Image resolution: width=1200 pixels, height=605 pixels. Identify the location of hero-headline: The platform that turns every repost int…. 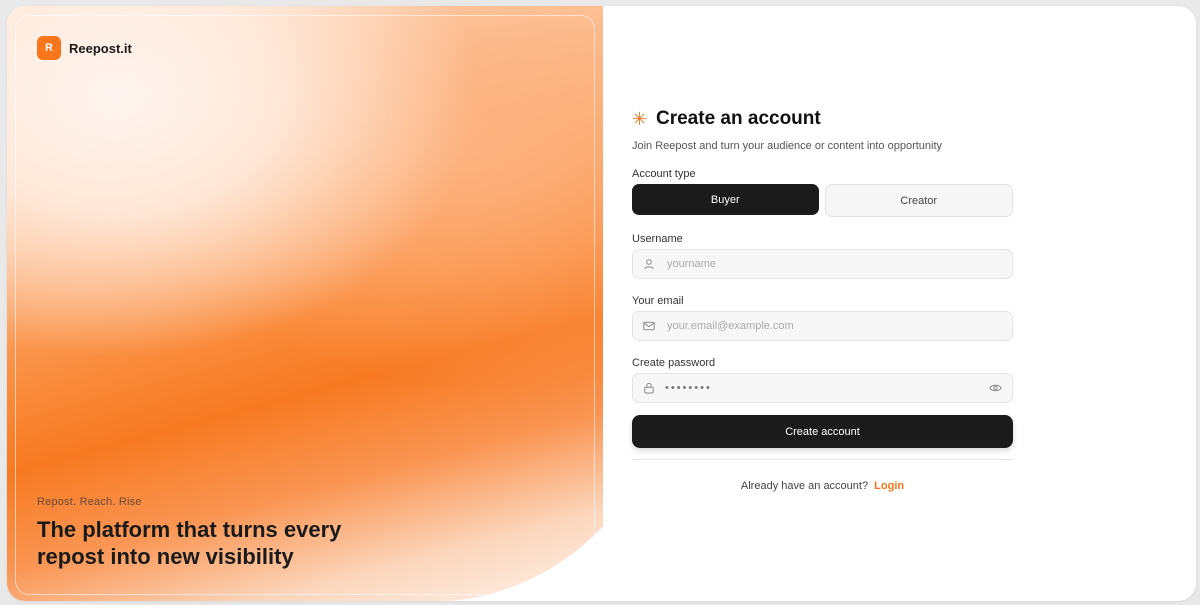
(189, 543).